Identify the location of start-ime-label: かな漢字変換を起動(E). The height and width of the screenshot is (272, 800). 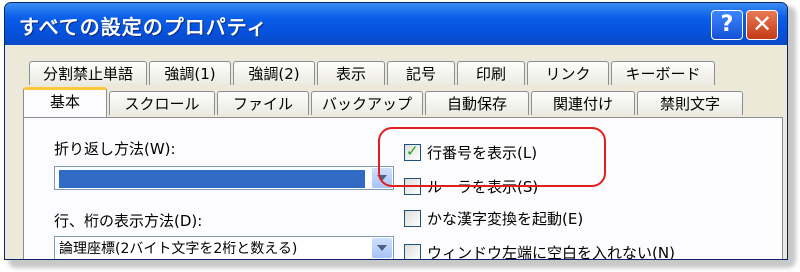
(505, 219).